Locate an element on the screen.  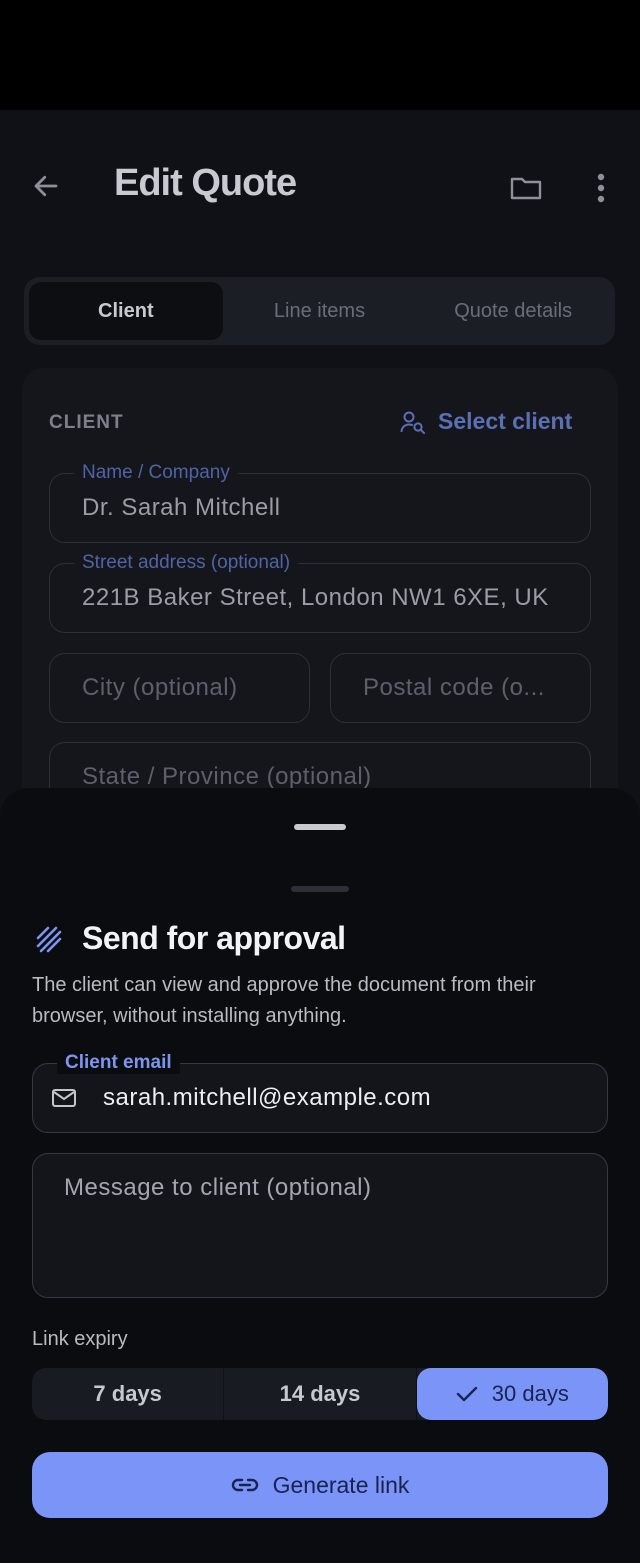
more-vertical-icon is located at coordinates (601, 188).